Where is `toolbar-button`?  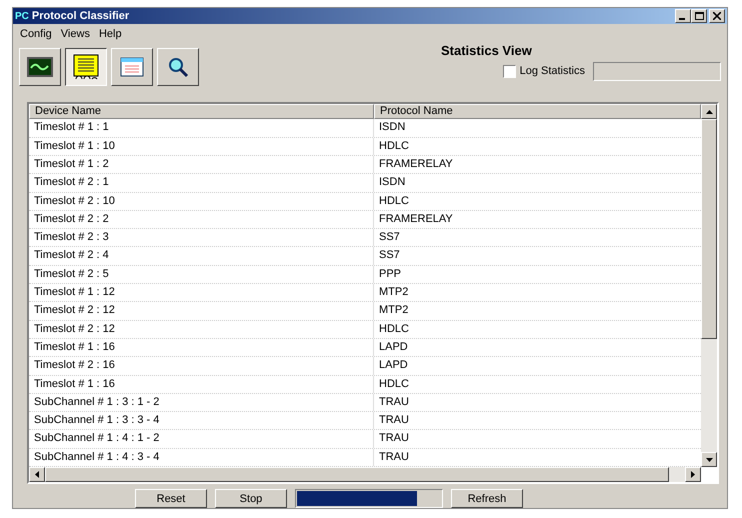 toolbar-button is located at coordinates (86, 67).